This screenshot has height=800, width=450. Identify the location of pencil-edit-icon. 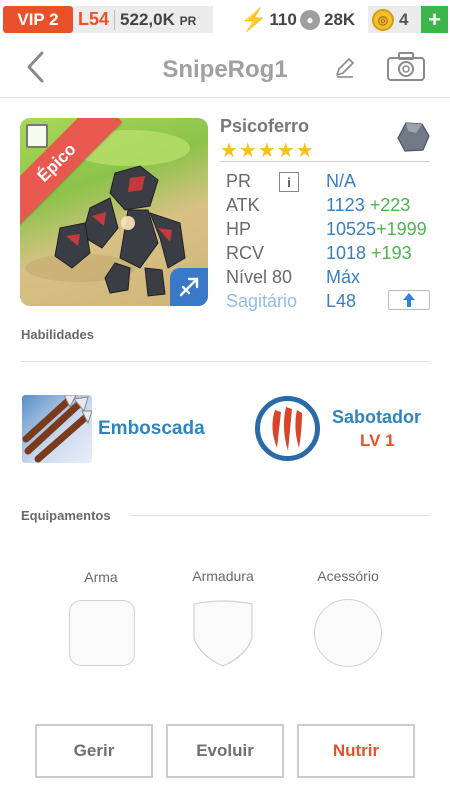
(345, 67).